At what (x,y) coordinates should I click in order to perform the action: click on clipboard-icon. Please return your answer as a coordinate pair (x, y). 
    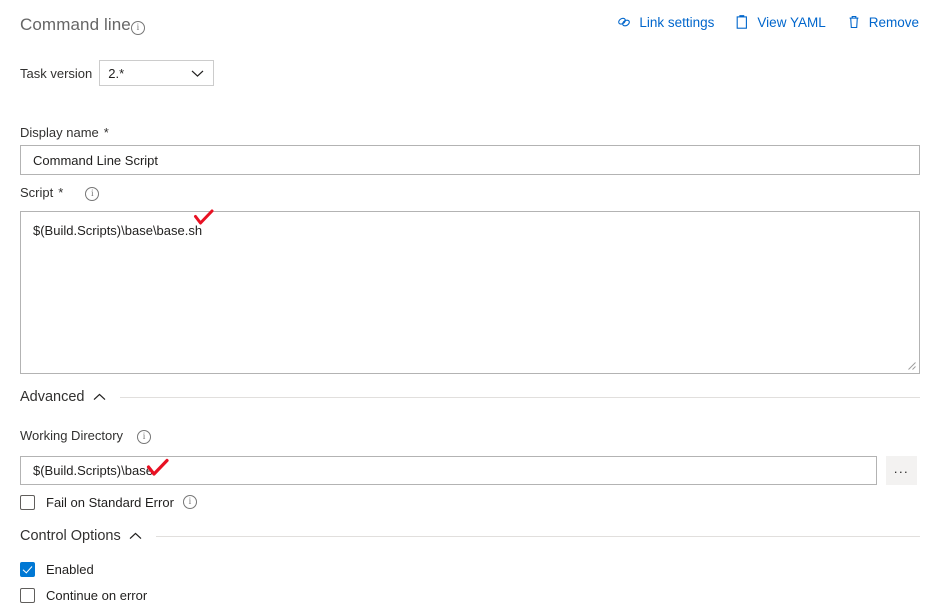
    Looking at the image, I should click on (742, 22).